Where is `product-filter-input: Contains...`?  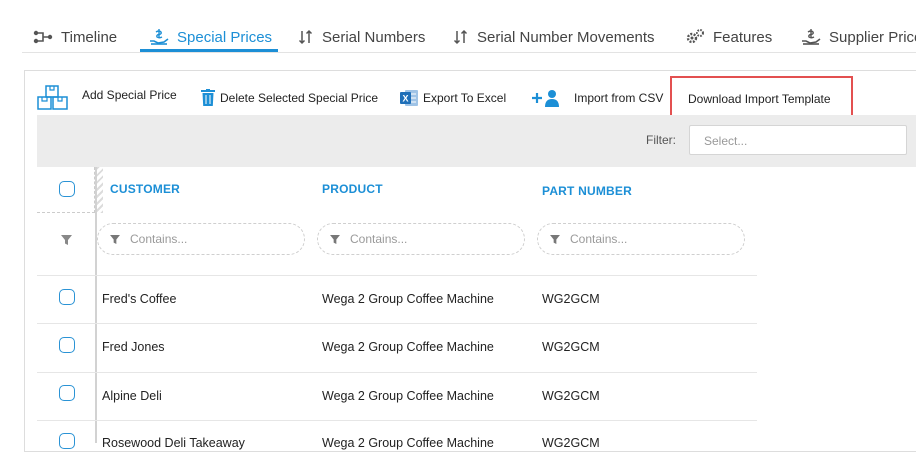
product-filter-input: Contains... is located at coordinates (421, 239).